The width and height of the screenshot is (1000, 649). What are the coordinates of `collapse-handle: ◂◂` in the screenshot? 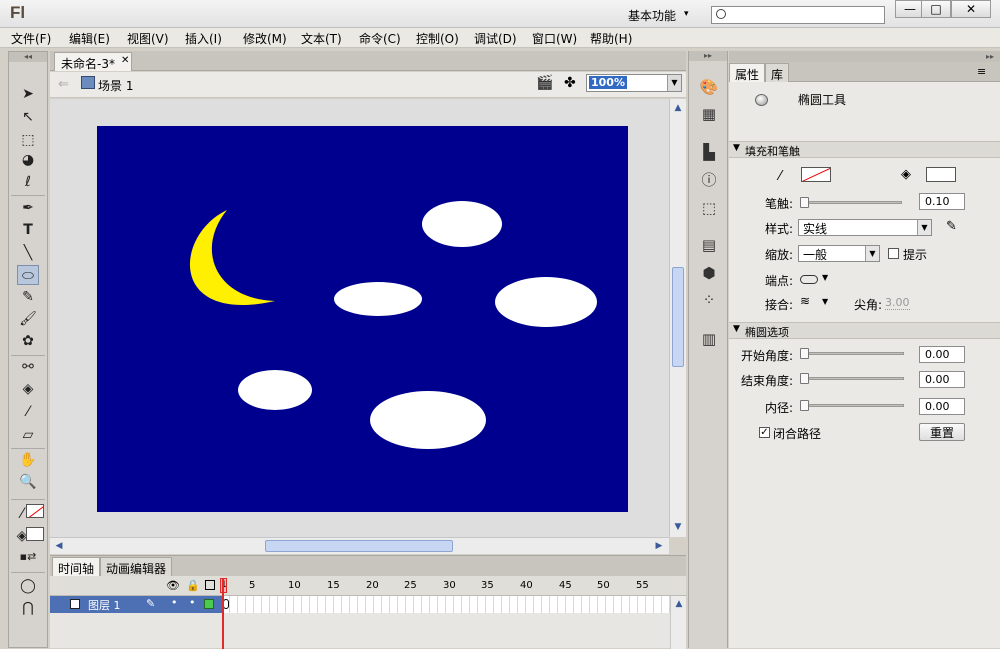 It's located at (28, 57).